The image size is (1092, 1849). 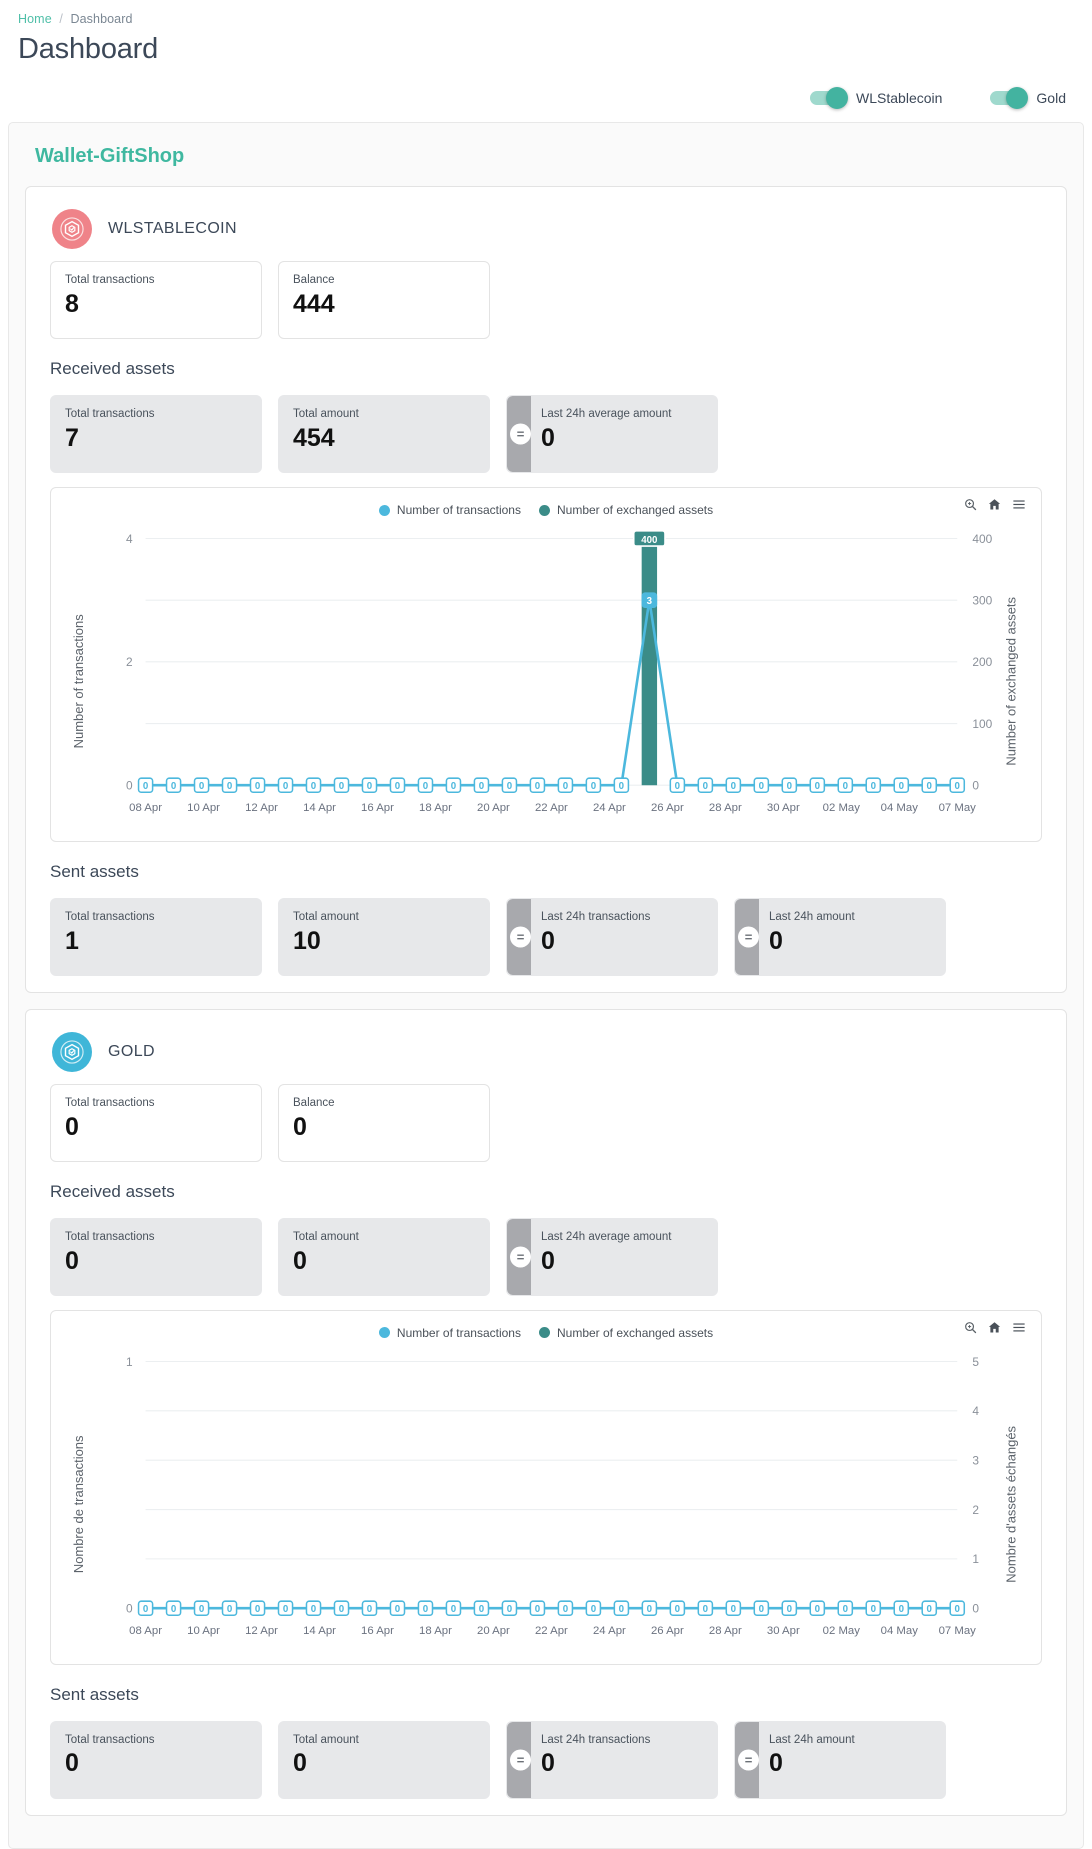 What do you see at coordinates (982, 600) in the screenshot?
I see `svg-text: 300` at bounding box center [982, 600].